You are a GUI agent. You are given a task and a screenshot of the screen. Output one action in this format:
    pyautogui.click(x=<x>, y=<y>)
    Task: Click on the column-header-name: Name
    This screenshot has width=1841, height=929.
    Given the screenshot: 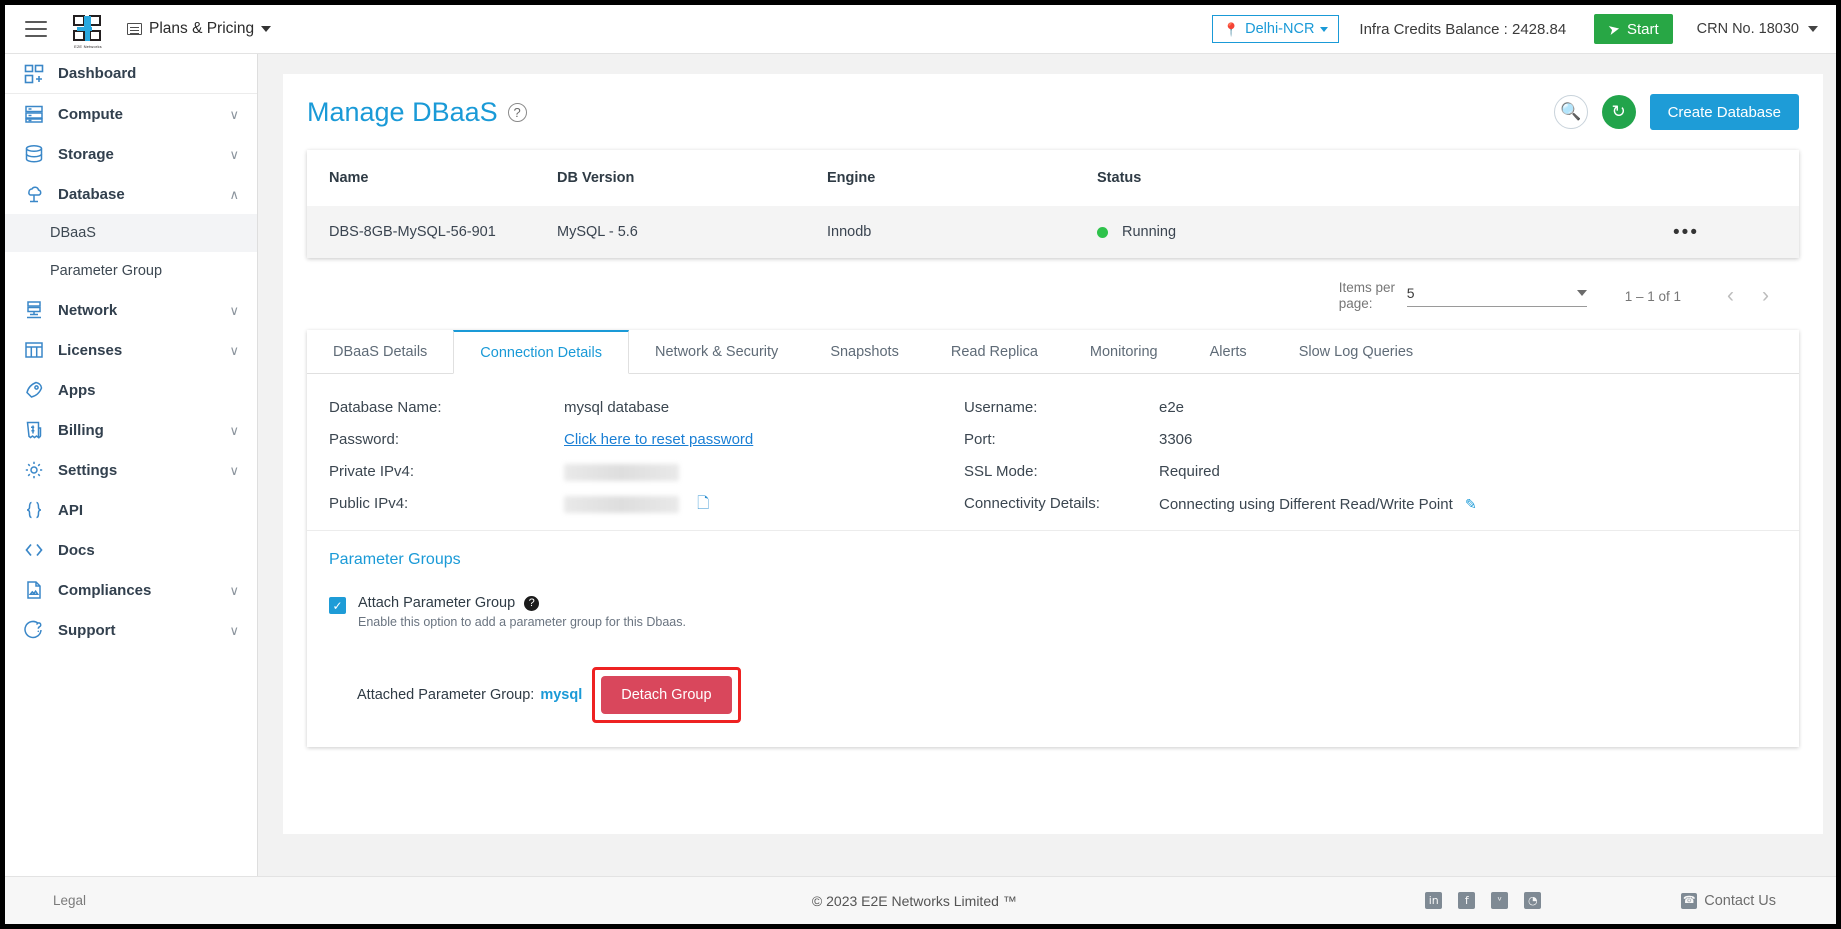 What is the action you would take?
    pyautogui.click(x=349, y=178)
    